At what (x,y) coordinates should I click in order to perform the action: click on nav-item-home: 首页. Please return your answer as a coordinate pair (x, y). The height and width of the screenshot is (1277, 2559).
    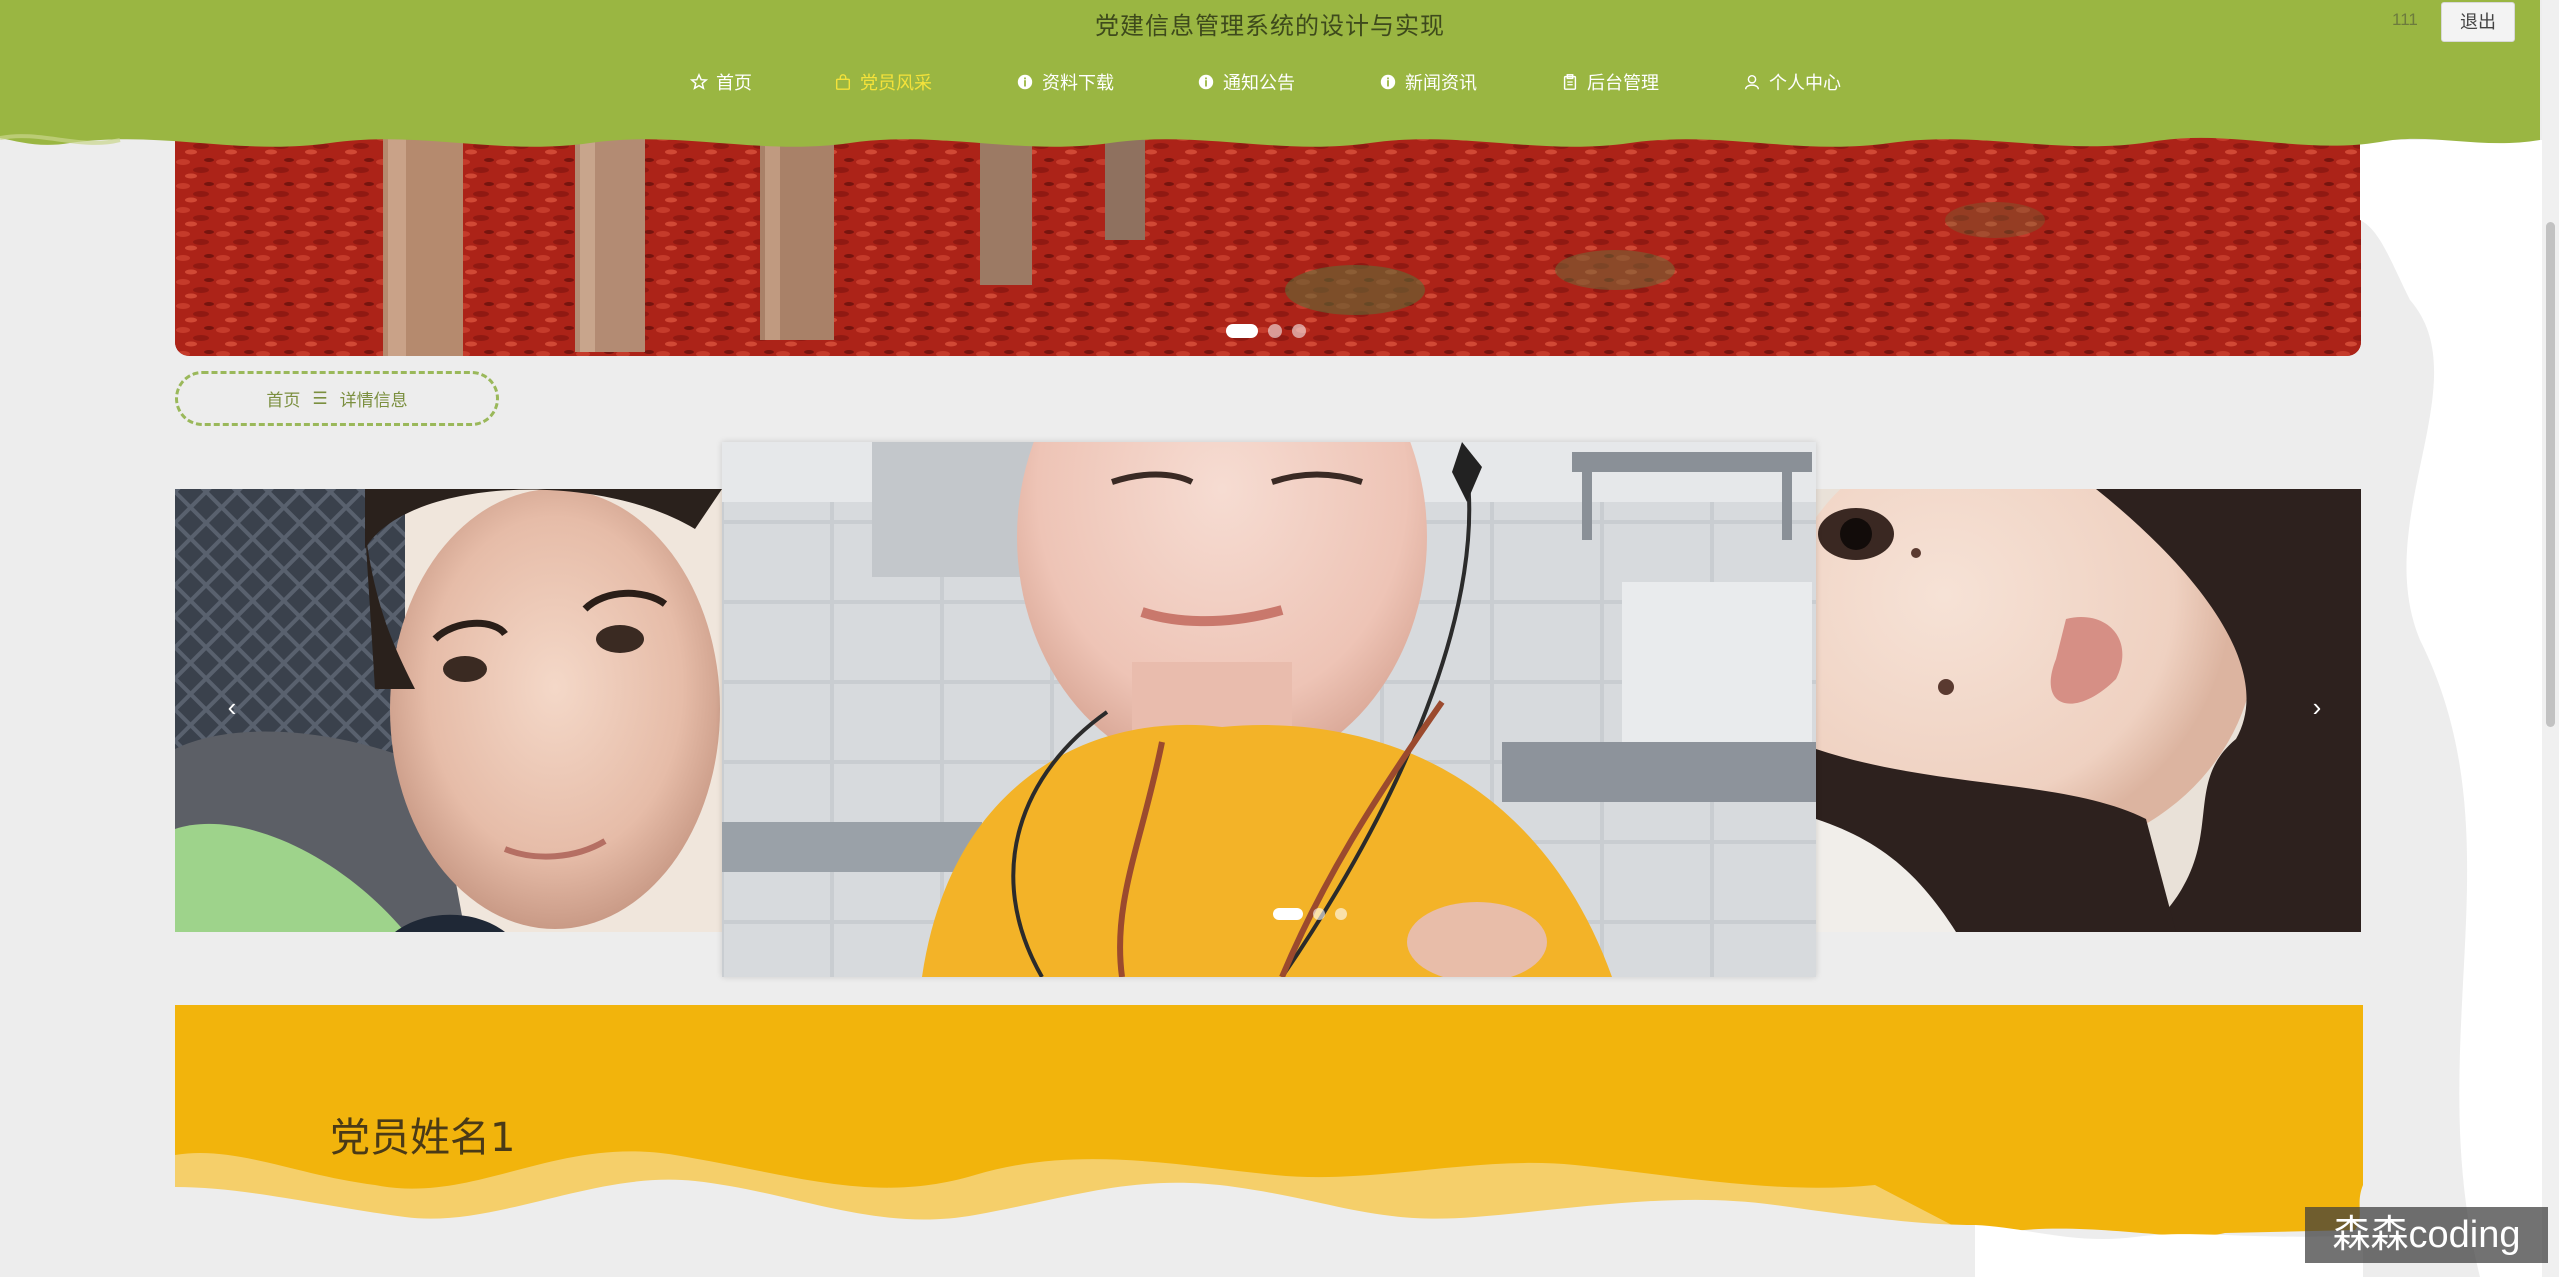
    Looking at the image, I should click on (721, 82).